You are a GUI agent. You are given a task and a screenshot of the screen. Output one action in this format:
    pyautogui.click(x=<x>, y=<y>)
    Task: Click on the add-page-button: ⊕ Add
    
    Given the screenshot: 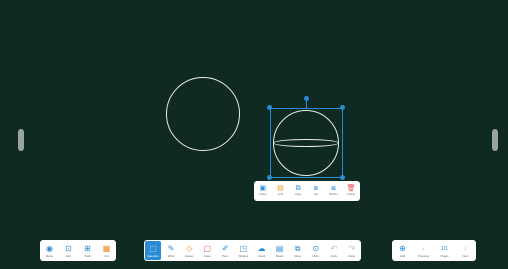 What is the action you would take?
    pyautogui.click(x=403, y=250)
    